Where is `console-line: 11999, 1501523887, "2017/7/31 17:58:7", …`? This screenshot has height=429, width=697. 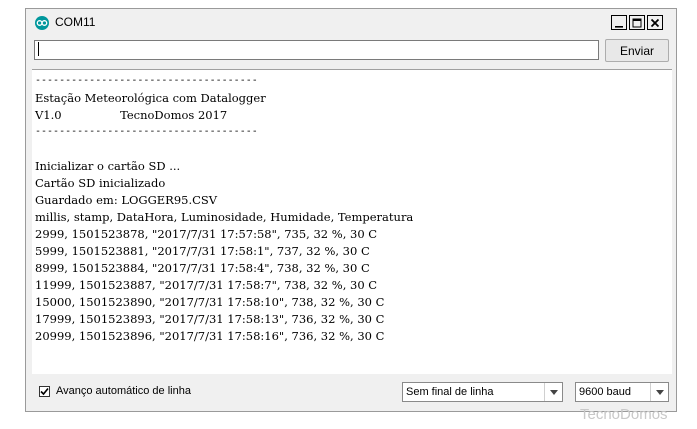
console-line: 11999, 1501523887, "2017/7/31 17:58:7", … is located at coordinates (206, 285).